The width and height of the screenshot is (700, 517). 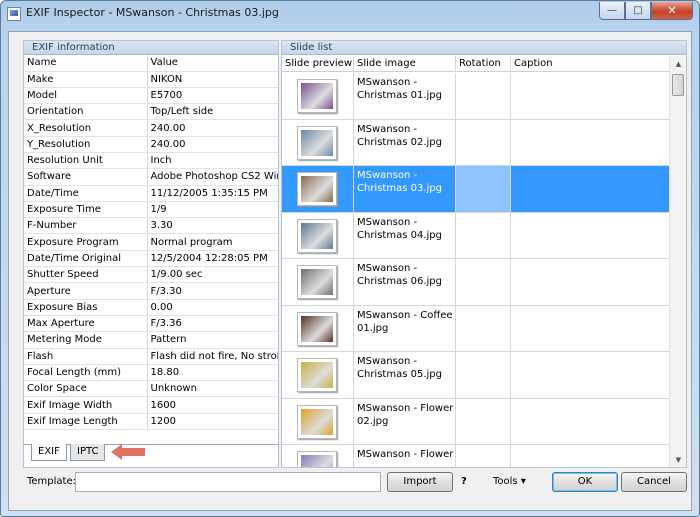 I want to click on exif-row: Color Space Unknown, so click(x=151, y=389).